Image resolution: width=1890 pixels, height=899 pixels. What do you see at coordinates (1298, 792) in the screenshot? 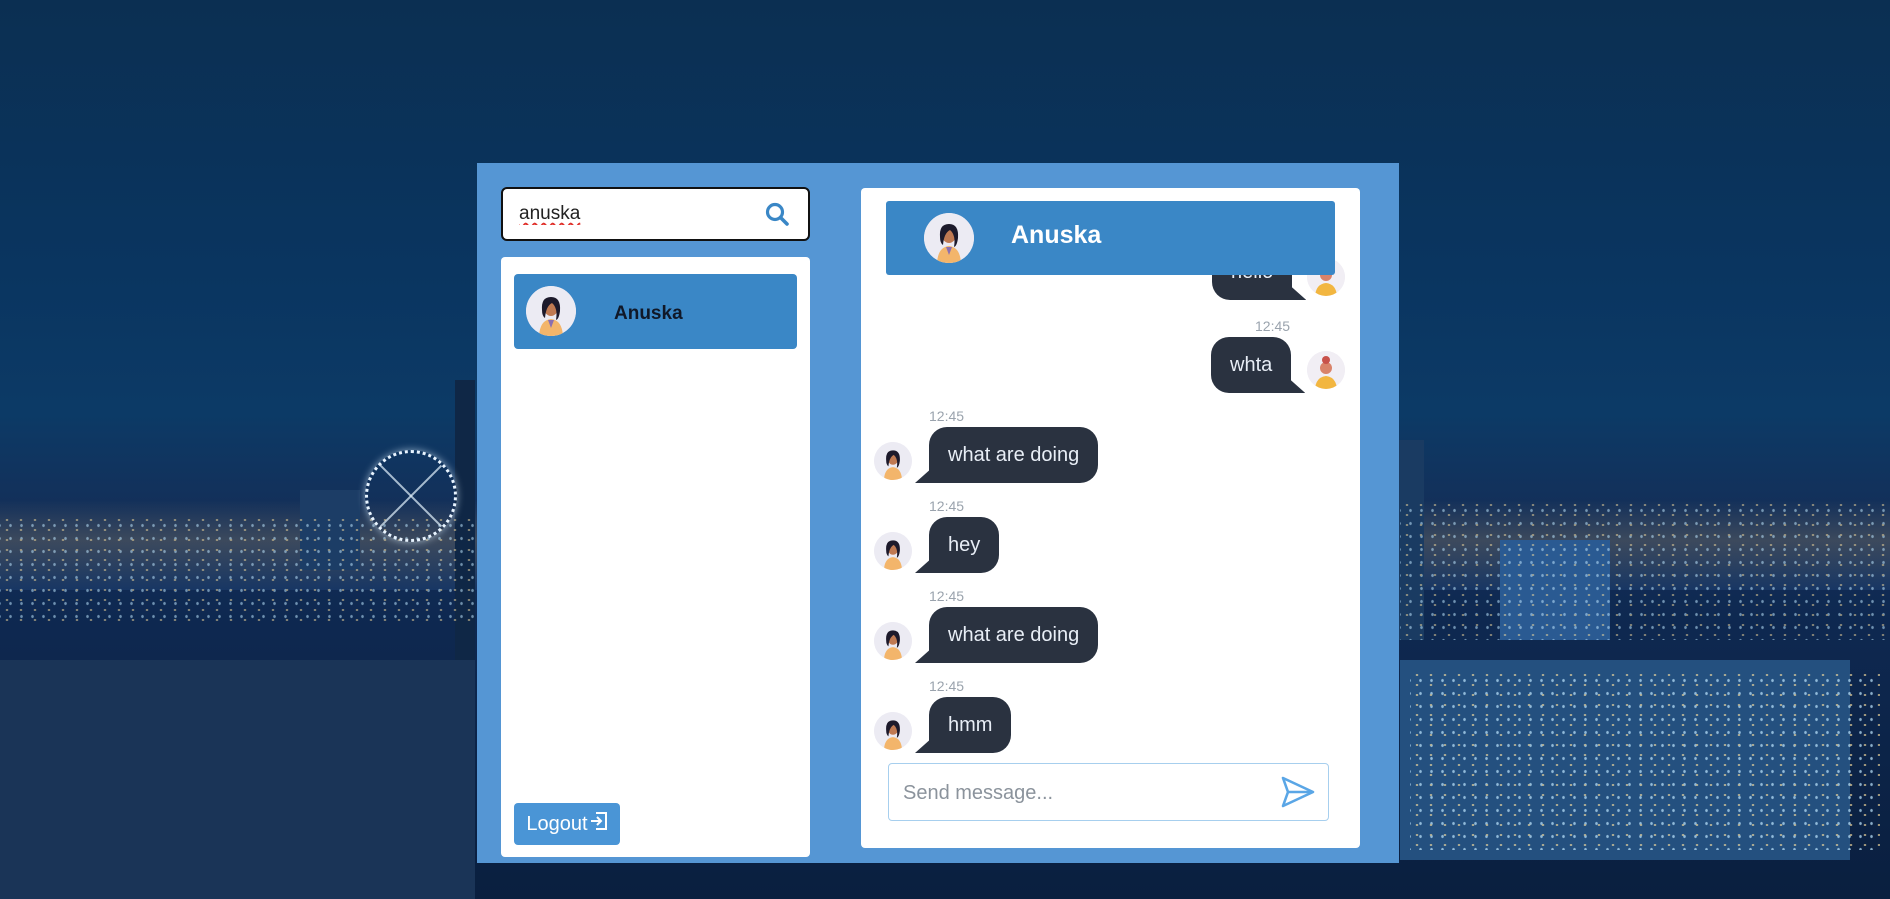
I see `send-icon` at bounding box center [1298, 792].